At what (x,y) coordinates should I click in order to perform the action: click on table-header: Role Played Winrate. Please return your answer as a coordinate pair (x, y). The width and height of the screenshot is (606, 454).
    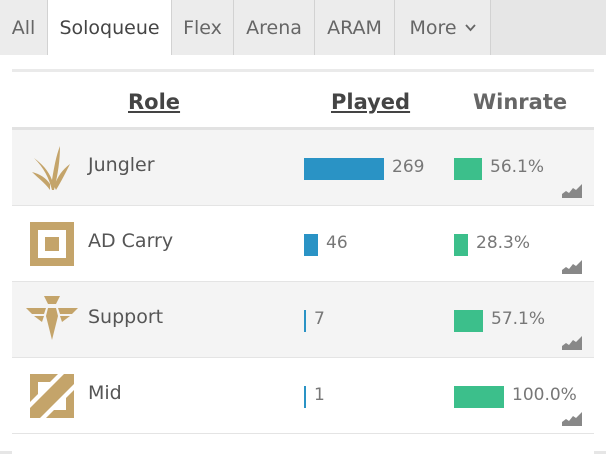
    Looking at the image, I should click on (303, 101).